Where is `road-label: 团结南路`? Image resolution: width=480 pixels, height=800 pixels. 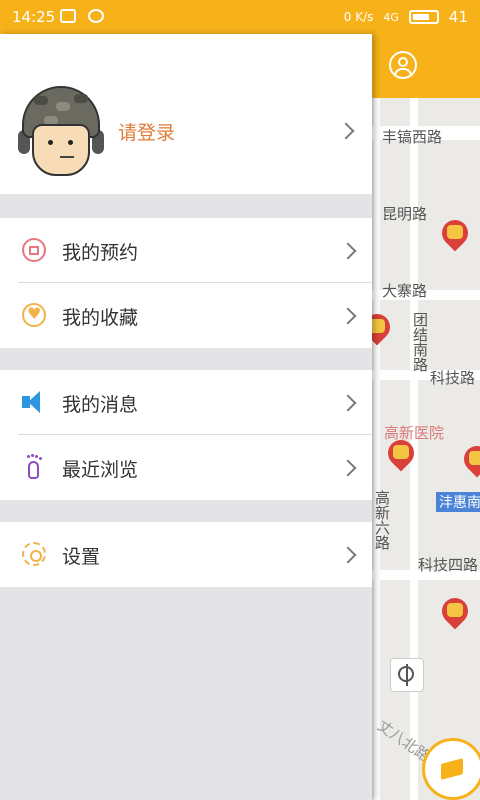 road-label: 团结南路 is located at coordinates (420, 342).